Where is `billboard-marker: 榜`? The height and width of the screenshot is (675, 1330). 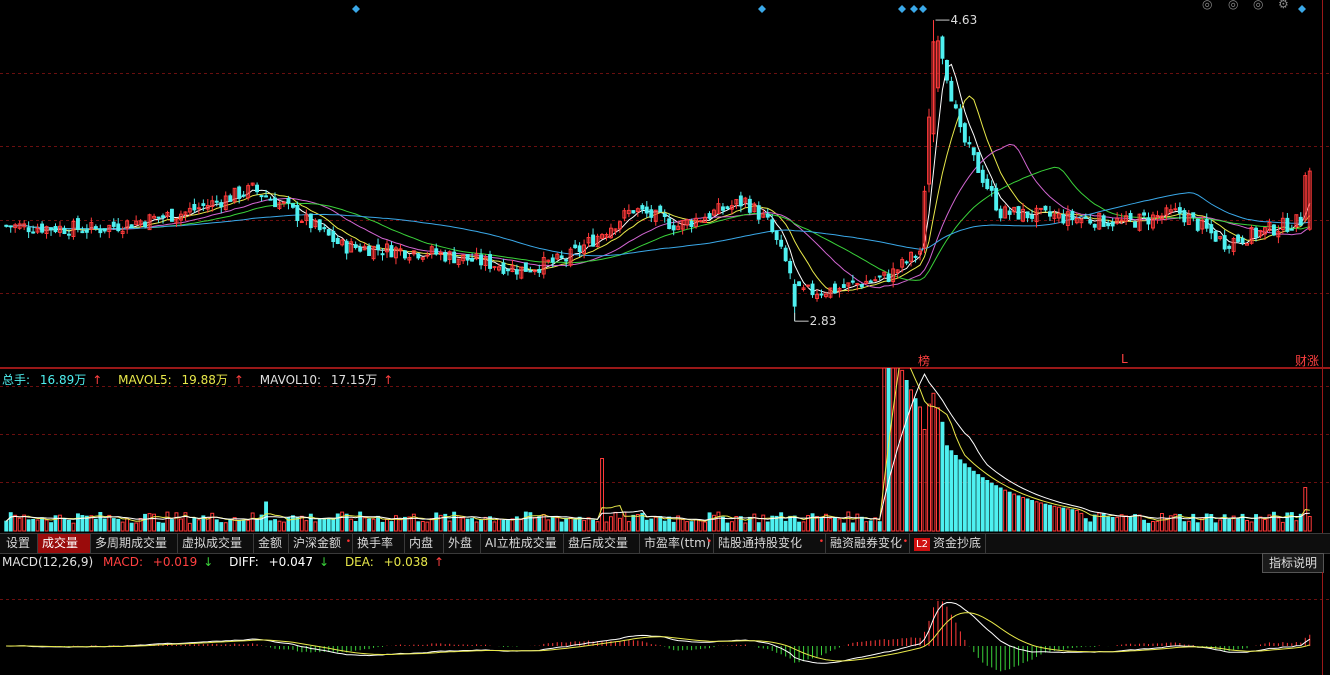
billboard-marker: 榜 is located at coordinates (924, 360).